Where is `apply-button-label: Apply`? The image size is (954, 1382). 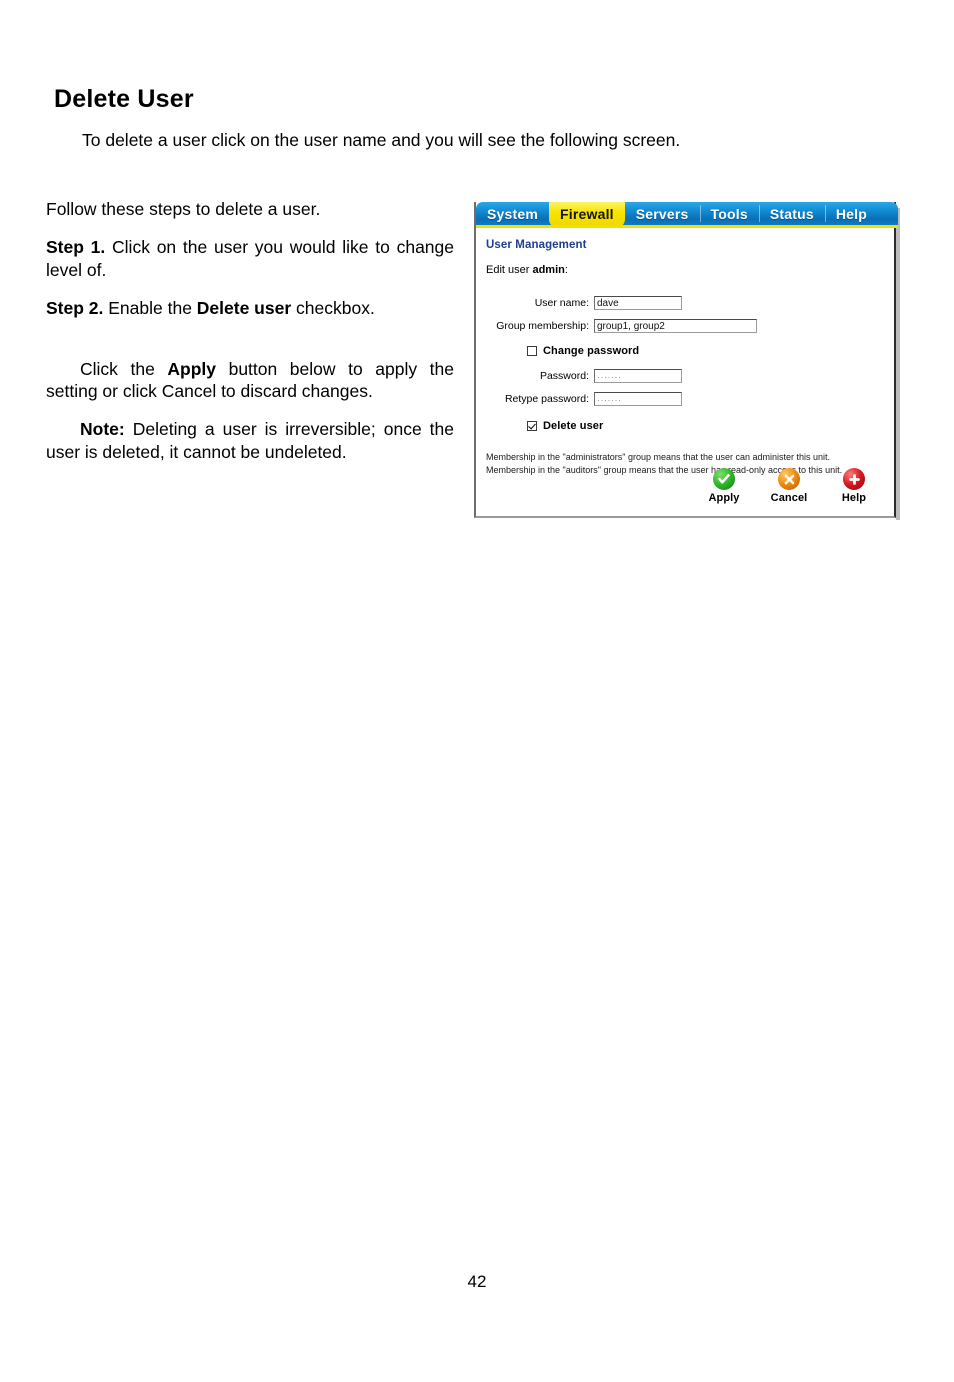 apply-button-label: Apply is located at coordinates (724, 498).